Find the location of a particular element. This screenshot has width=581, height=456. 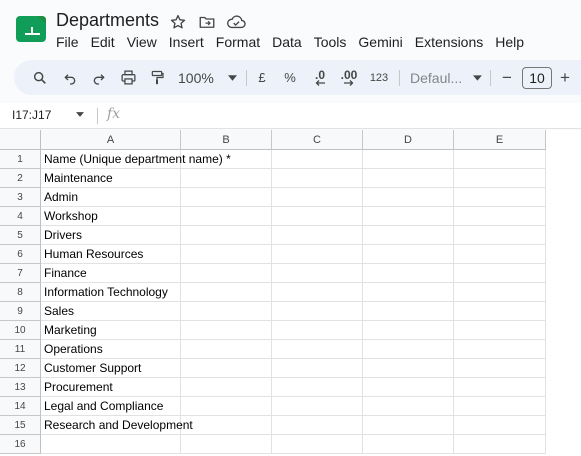

cell-d6 is located at coordinates (408, 254).